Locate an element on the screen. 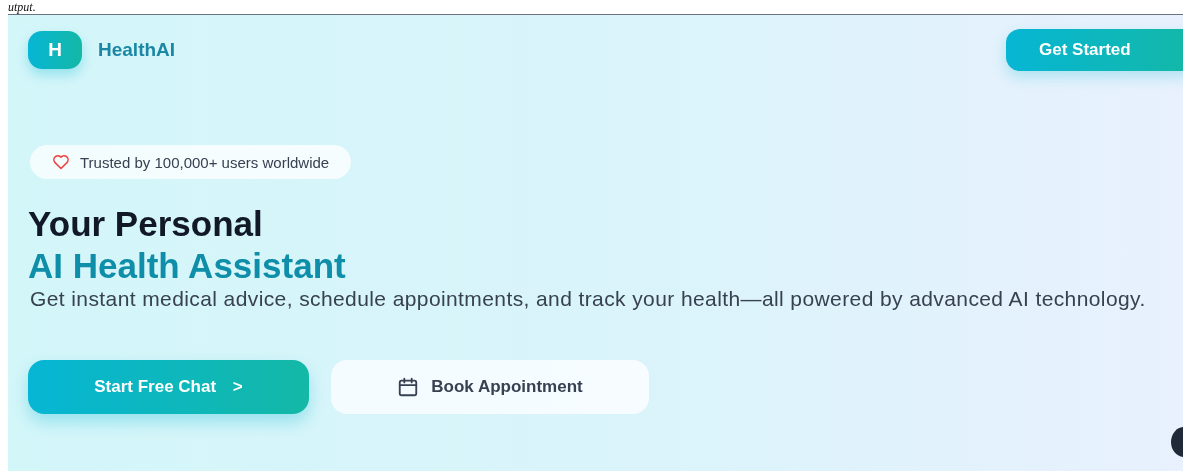  heart-icon is located at coordinates (61, 162).